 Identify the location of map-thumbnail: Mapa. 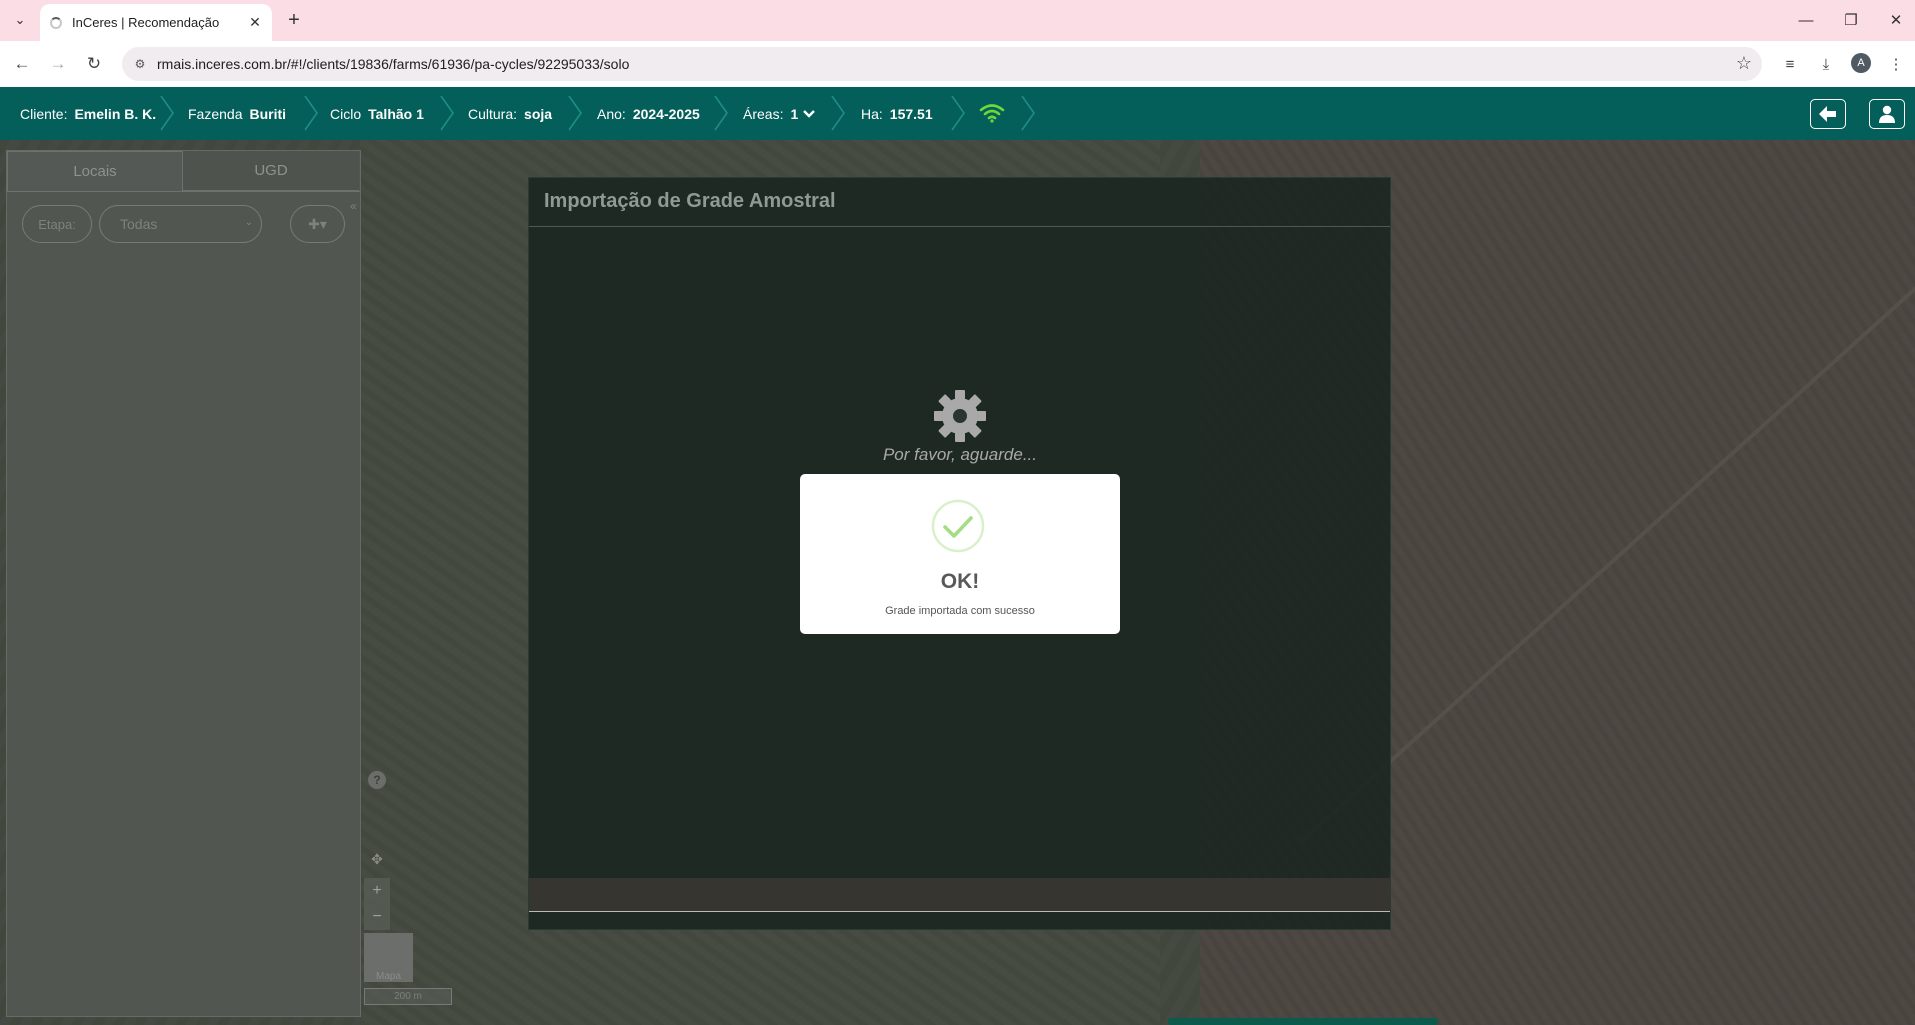
(388, 957).